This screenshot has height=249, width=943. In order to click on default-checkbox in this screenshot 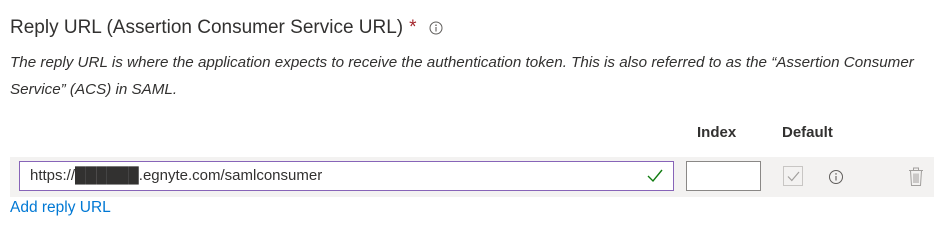, I will do `click(793, 176)`.